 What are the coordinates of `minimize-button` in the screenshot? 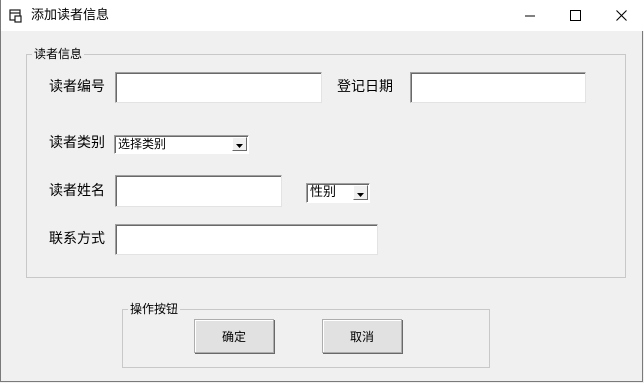 It's located at (530, 15).